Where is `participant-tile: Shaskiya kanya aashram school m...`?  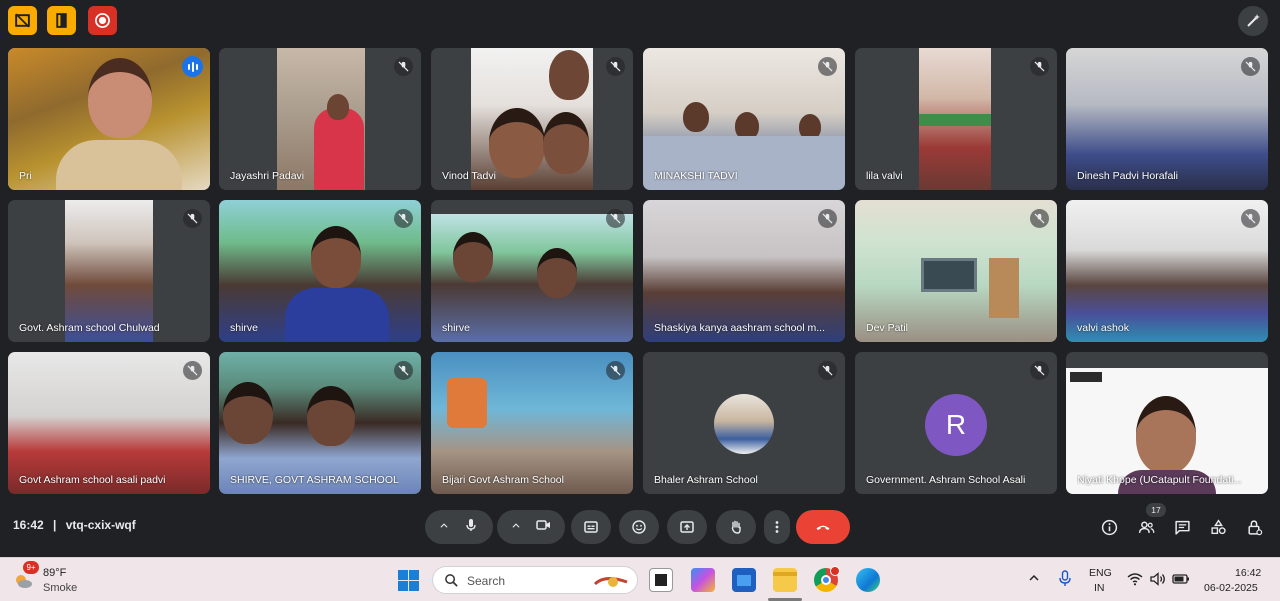 participant-tile: Shaskiya kanya aashram school m... is located at coordinates (744, 271).